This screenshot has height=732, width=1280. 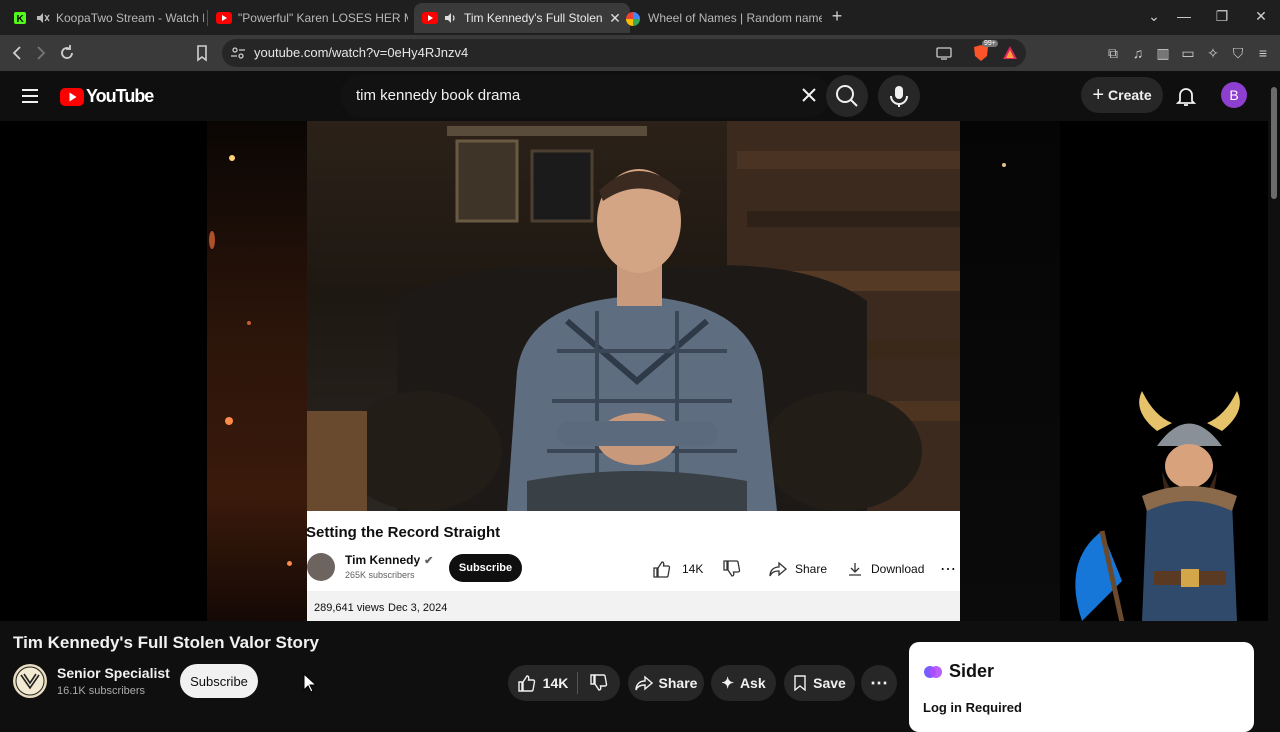 I want to click on sider-brain-icon, so click(x=933, y=671).